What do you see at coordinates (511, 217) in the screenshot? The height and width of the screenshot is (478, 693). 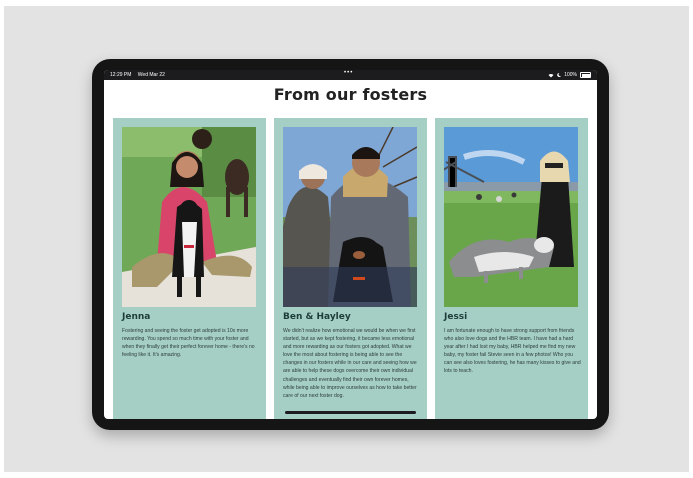 I see `foster-photo-jessi` at bounding box center [511, 217].